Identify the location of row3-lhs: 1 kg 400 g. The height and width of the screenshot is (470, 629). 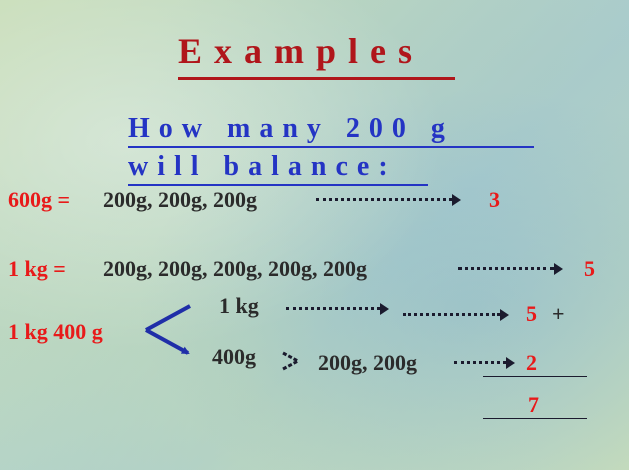
(55, 331).